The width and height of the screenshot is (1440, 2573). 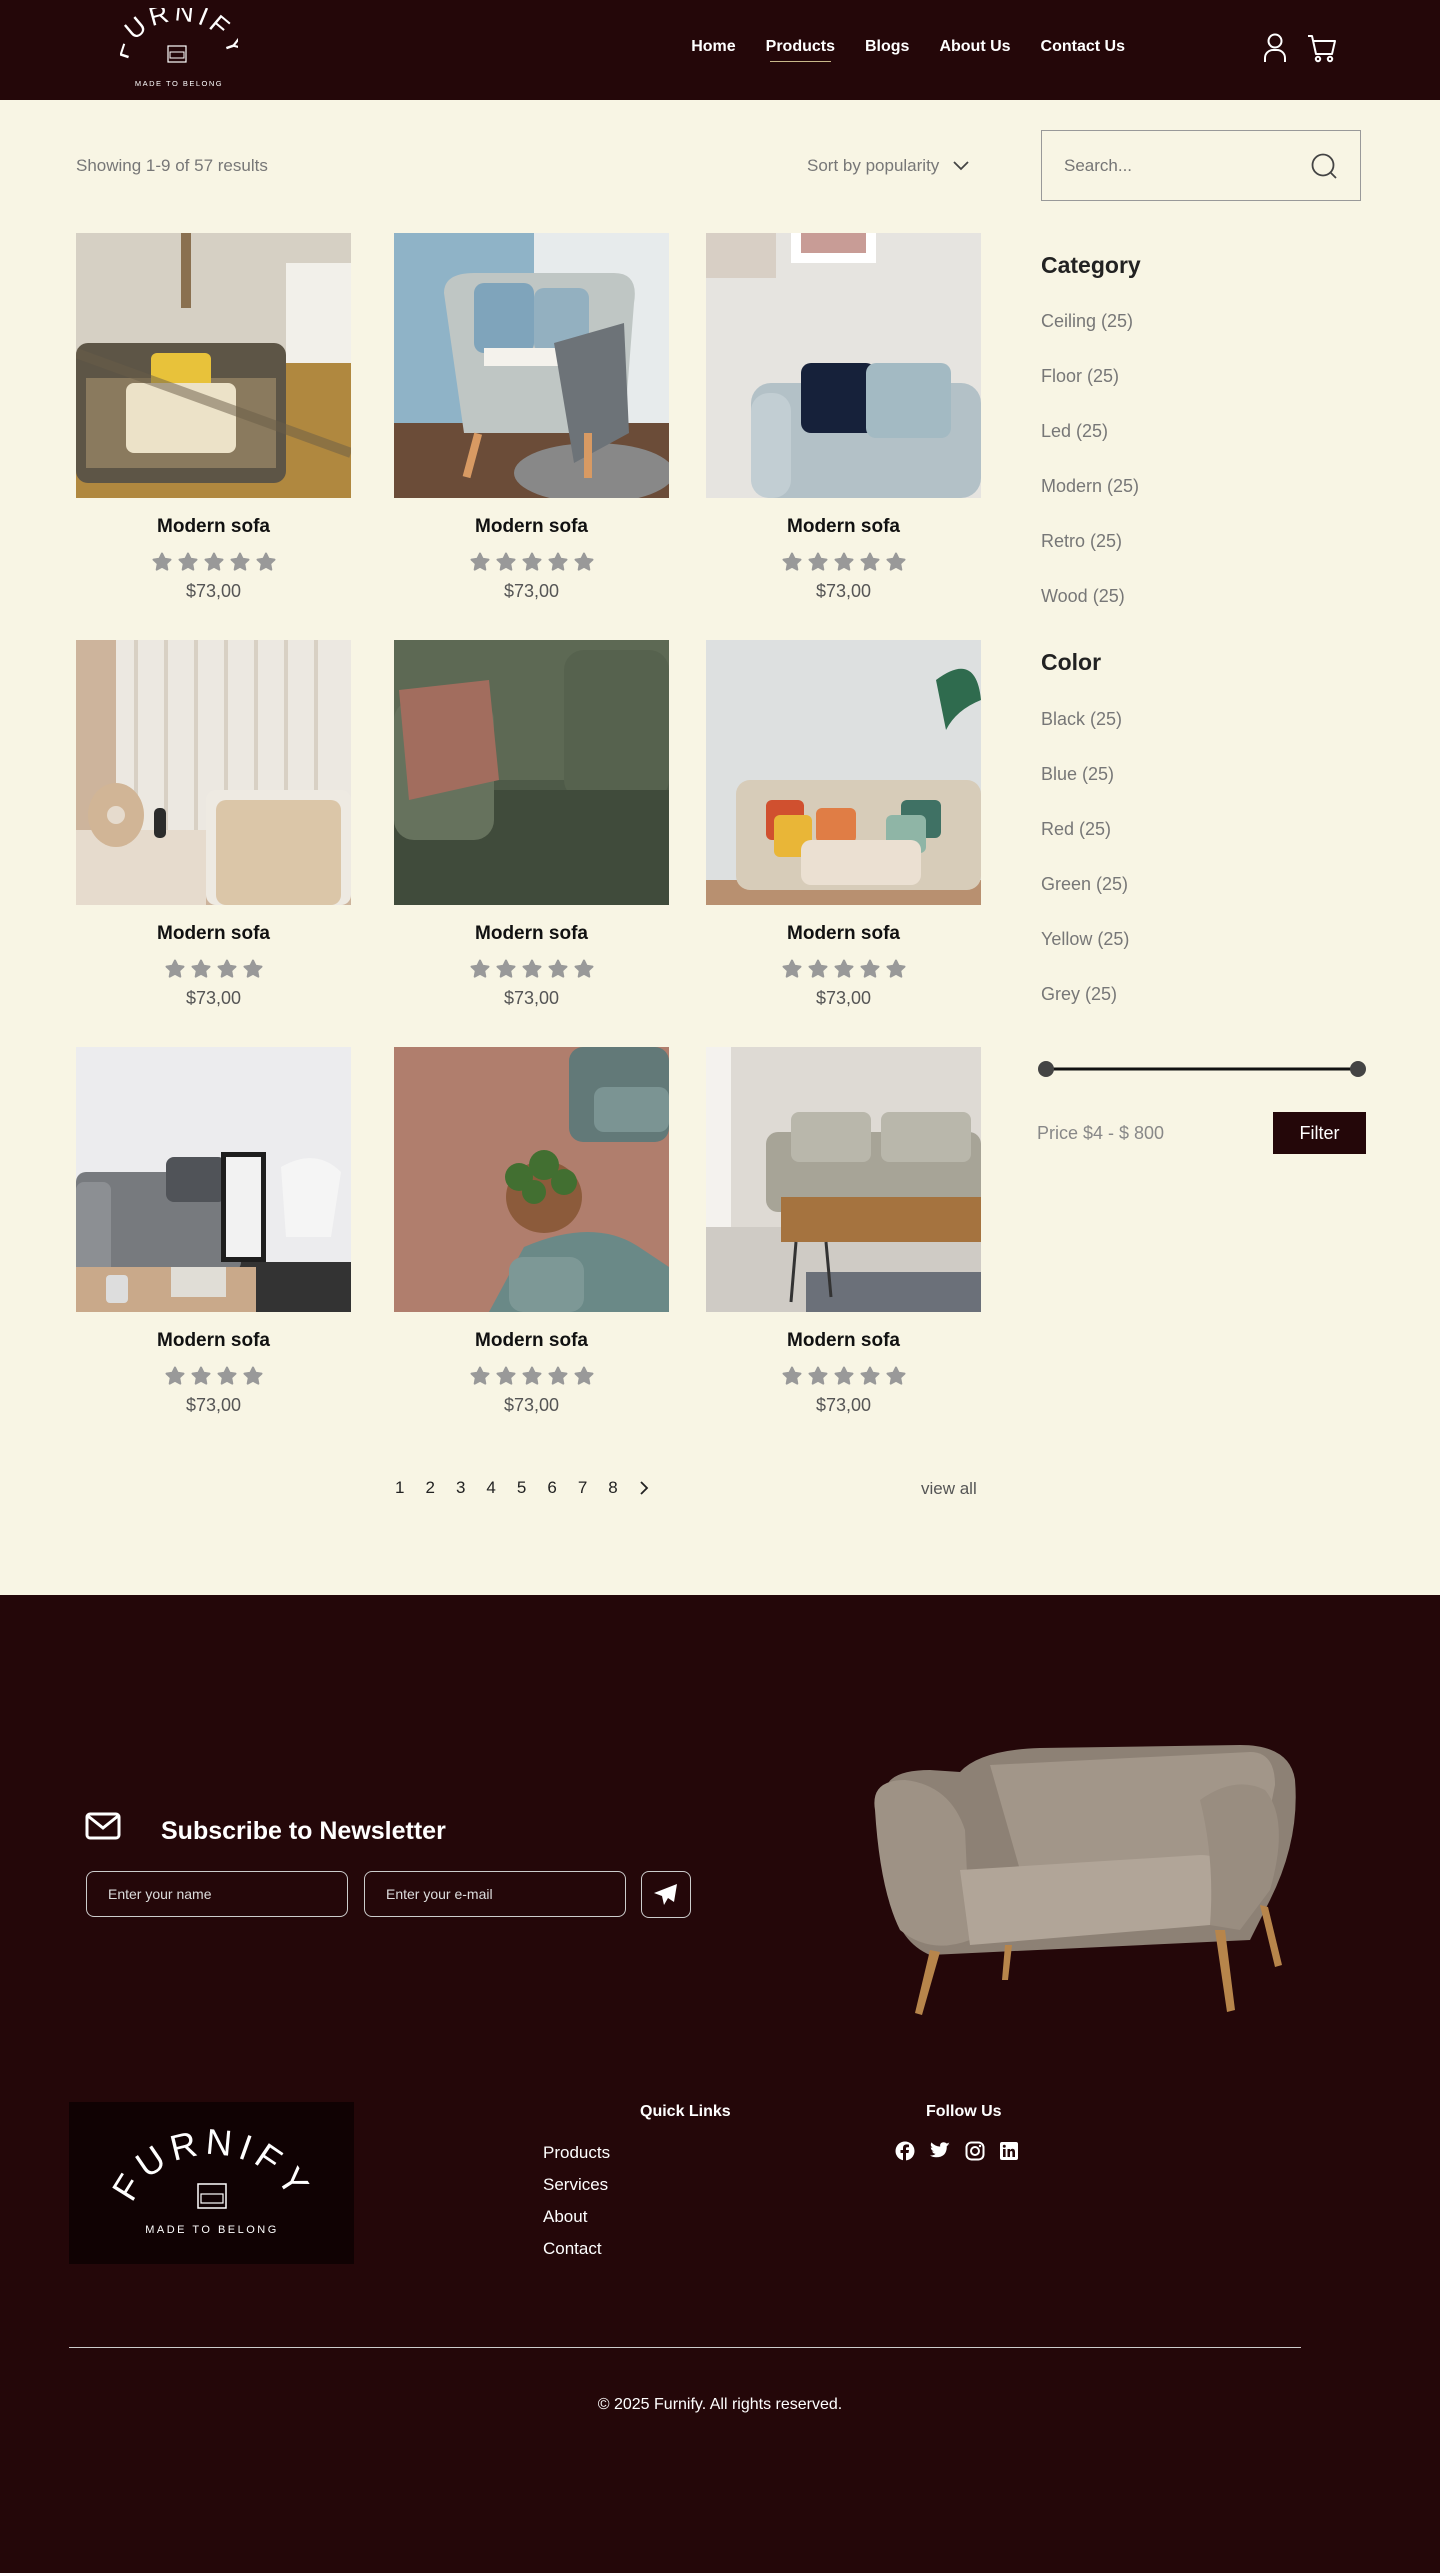 What do you see at coordinates (460, 1488) in the screenshot?
I see `page-link: 3` at bounding box center [460, 1488].